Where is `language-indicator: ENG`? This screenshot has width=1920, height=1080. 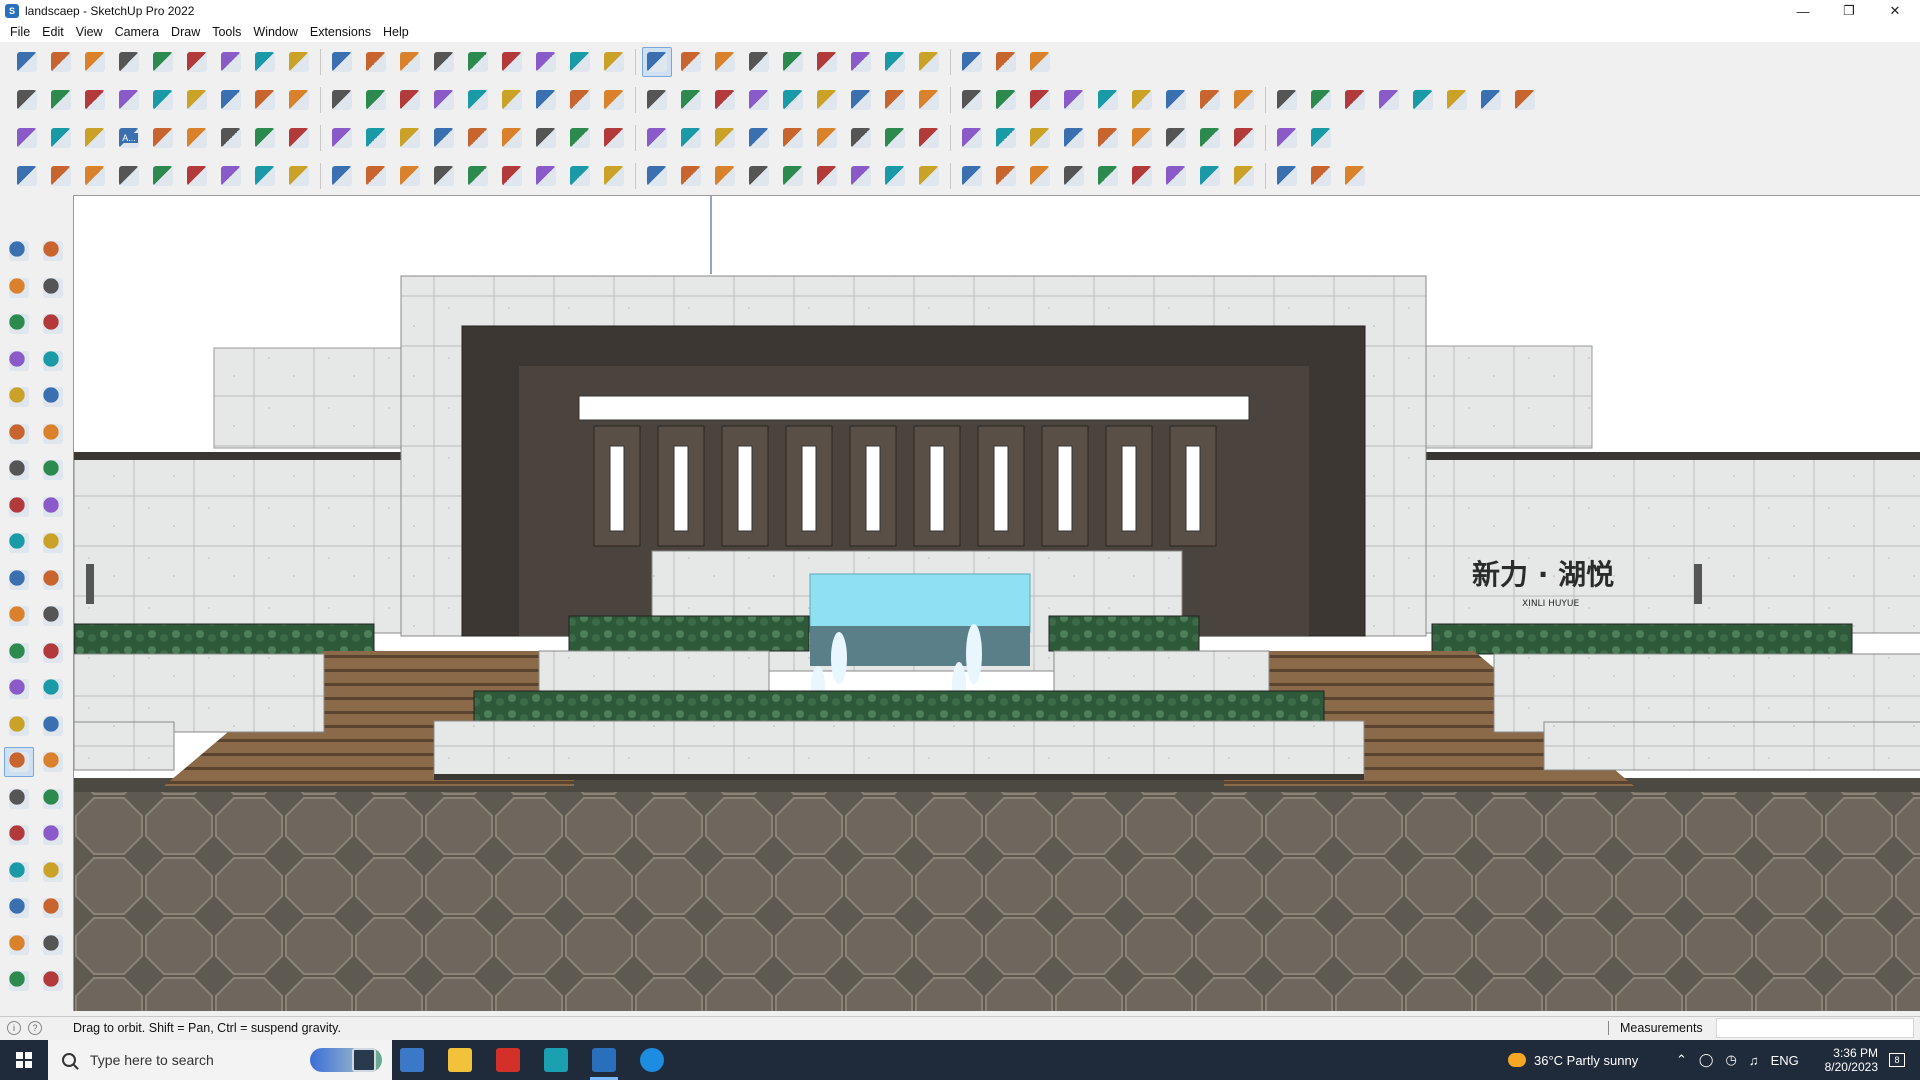
language-indicator: ENG is located at coordinates (1785, 1060).